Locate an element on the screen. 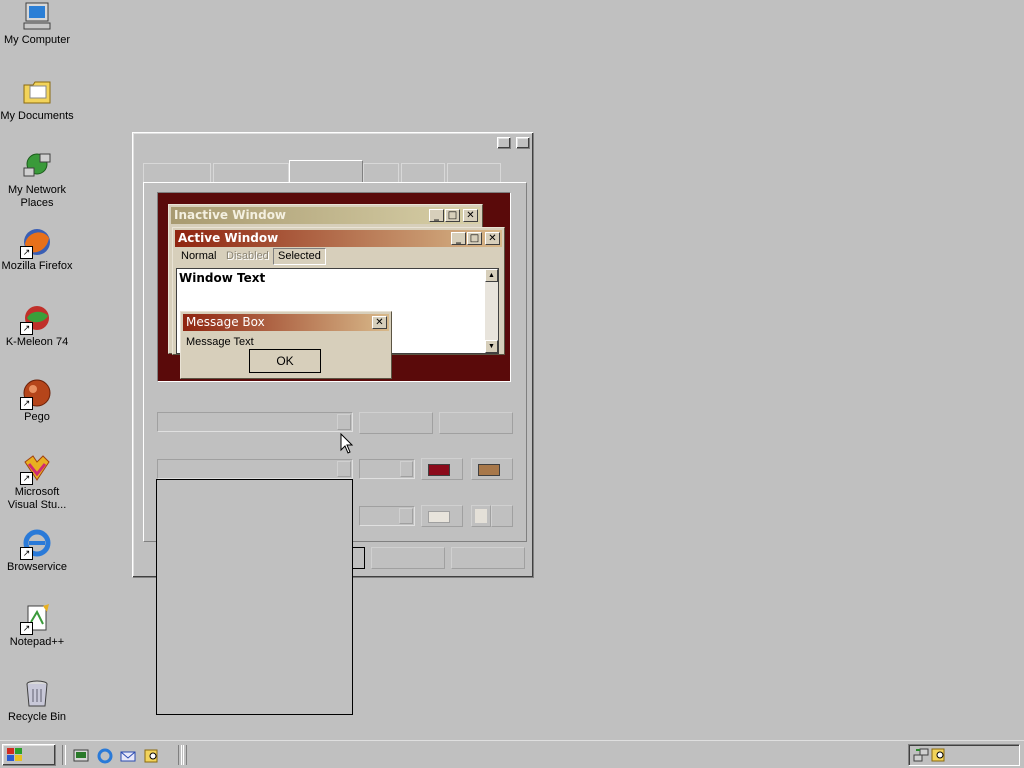 The image size is (1024, 768). item-dropdown is located at coordinates (255, 469).